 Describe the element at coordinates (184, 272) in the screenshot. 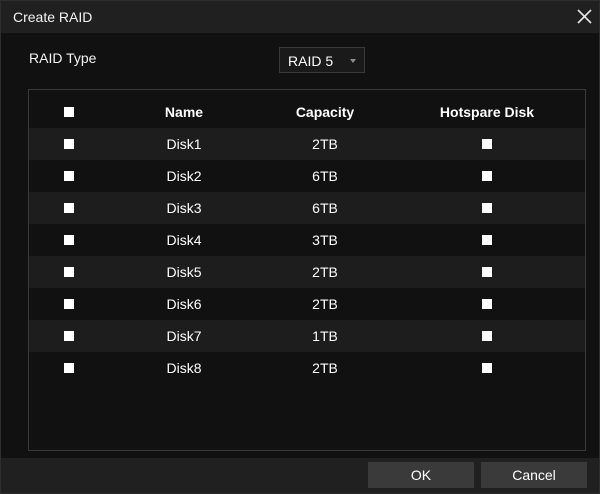

I see `disk-name: Disk5` at that location.